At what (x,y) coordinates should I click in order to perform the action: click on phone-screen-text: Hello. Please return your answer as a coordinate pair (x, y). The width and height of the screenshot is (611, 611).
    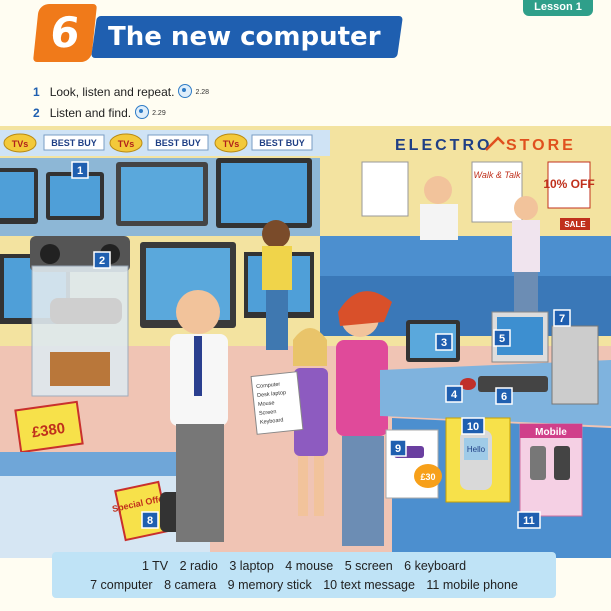
    Looking at the image, I should click on (476, 449).